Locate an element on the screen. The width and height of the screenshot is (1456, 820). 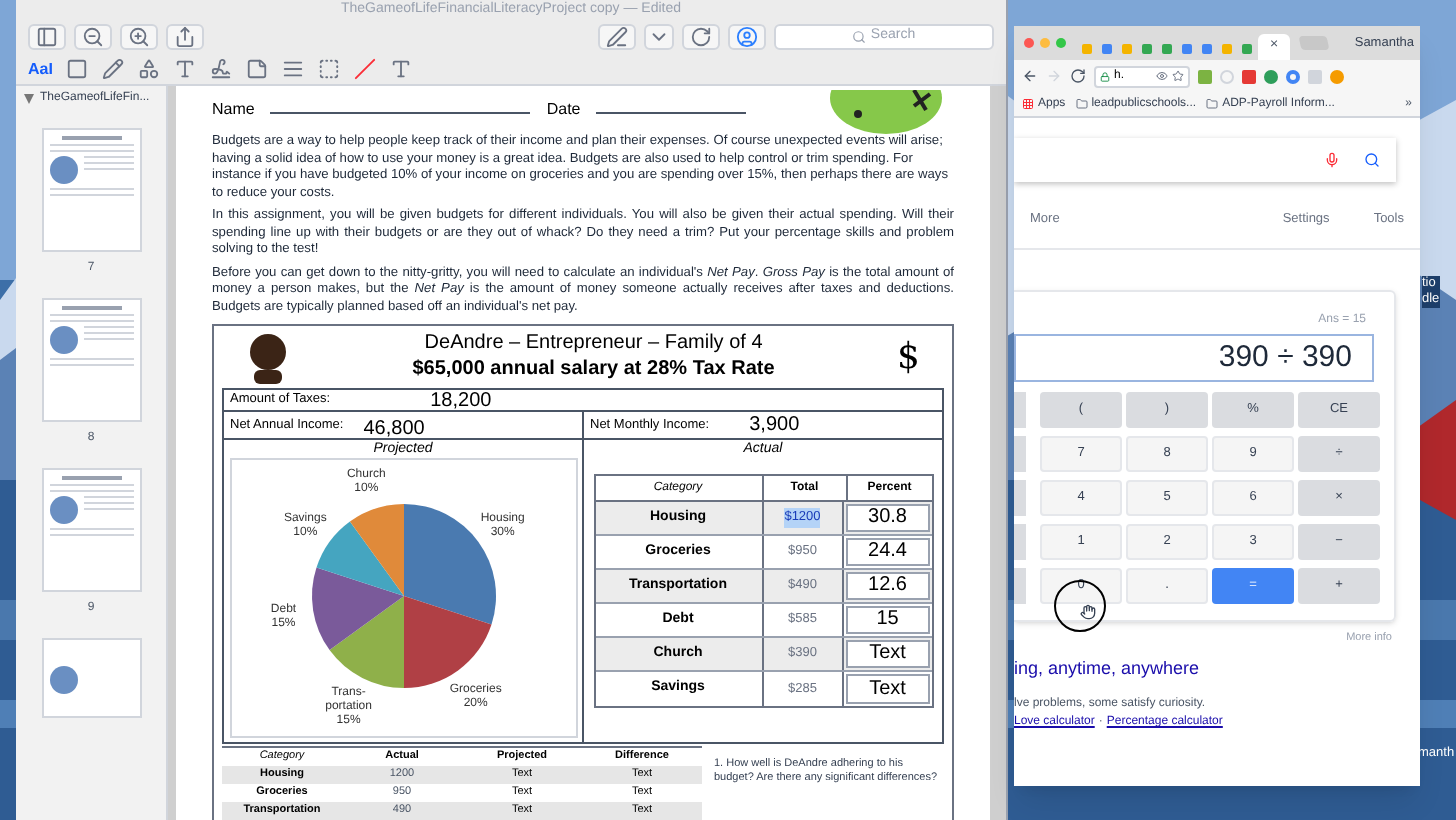
pen-button is located at coordinates (617, 36).